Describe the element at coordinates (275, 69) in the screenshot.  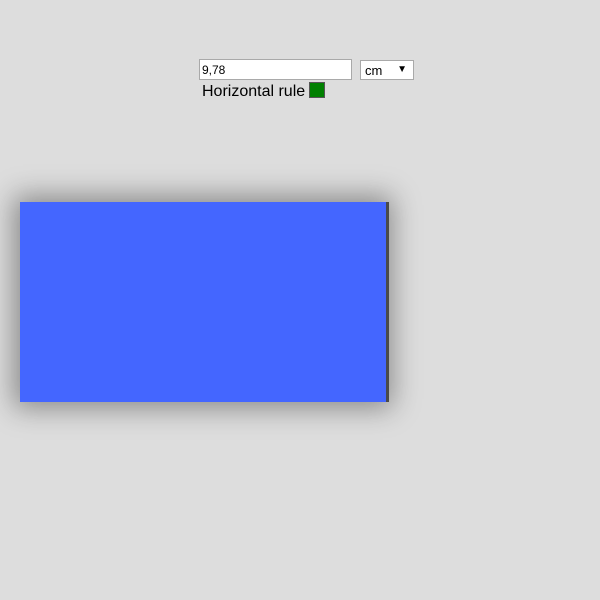
I see `length-value-input` at that location.